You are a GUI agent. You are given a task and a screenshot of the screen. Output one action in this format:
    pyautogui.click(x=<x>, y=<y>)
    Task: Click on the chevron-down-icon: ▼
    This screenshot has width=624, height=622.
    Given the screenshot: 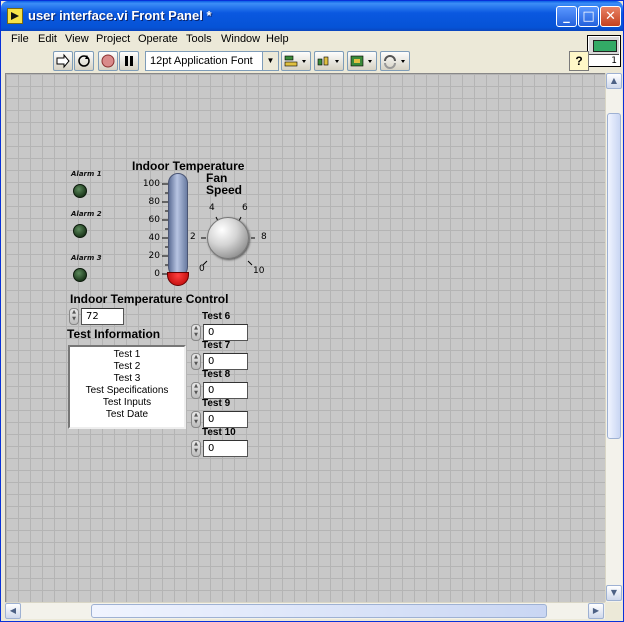 What is the action you would take?
    pyautogui.click(x=270, y=61)
    